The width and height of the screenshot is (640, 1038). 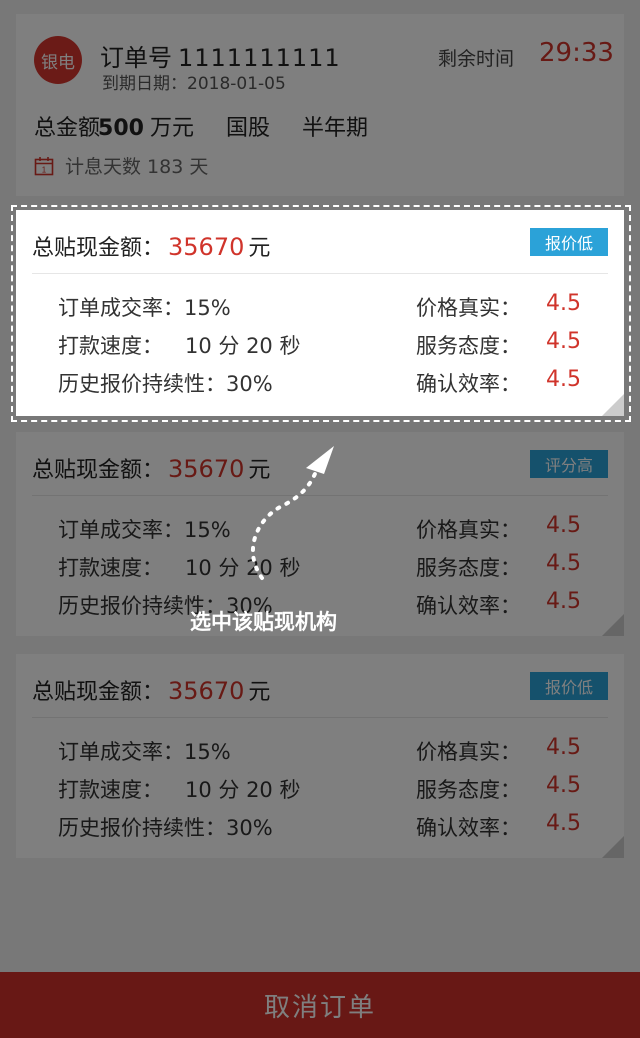 I want to click on order-total-row: 总金额500 万元 国股 半年期, so click(x=217, y=126).